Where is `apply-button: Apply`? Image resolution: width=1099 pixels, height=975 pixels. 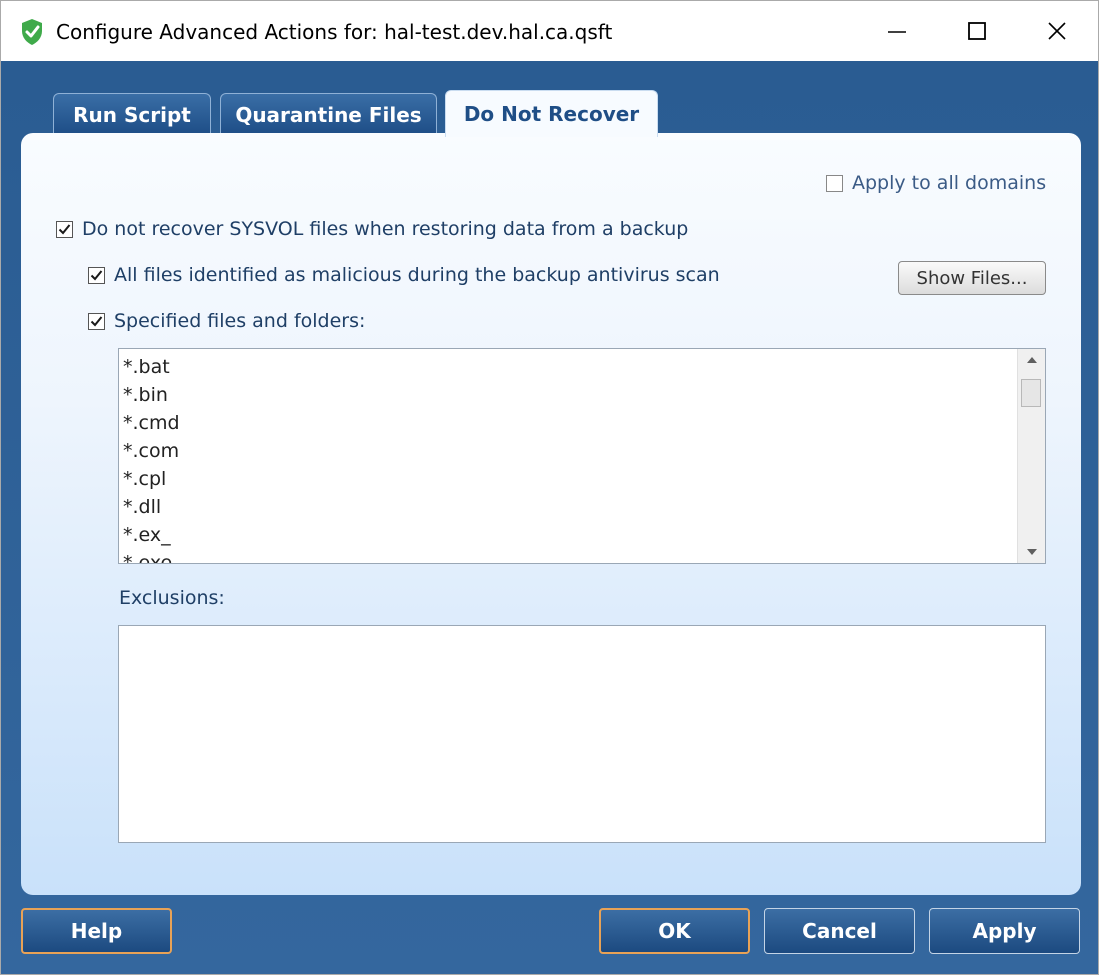 apply-button: Apply is located at coordinates (1004, 931).